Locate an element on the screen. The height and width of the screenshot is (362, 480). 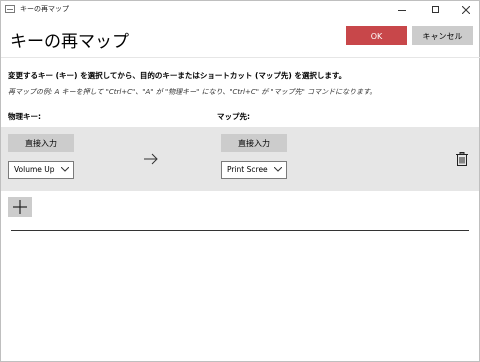
close-icon is located at coordinates (466, 10).